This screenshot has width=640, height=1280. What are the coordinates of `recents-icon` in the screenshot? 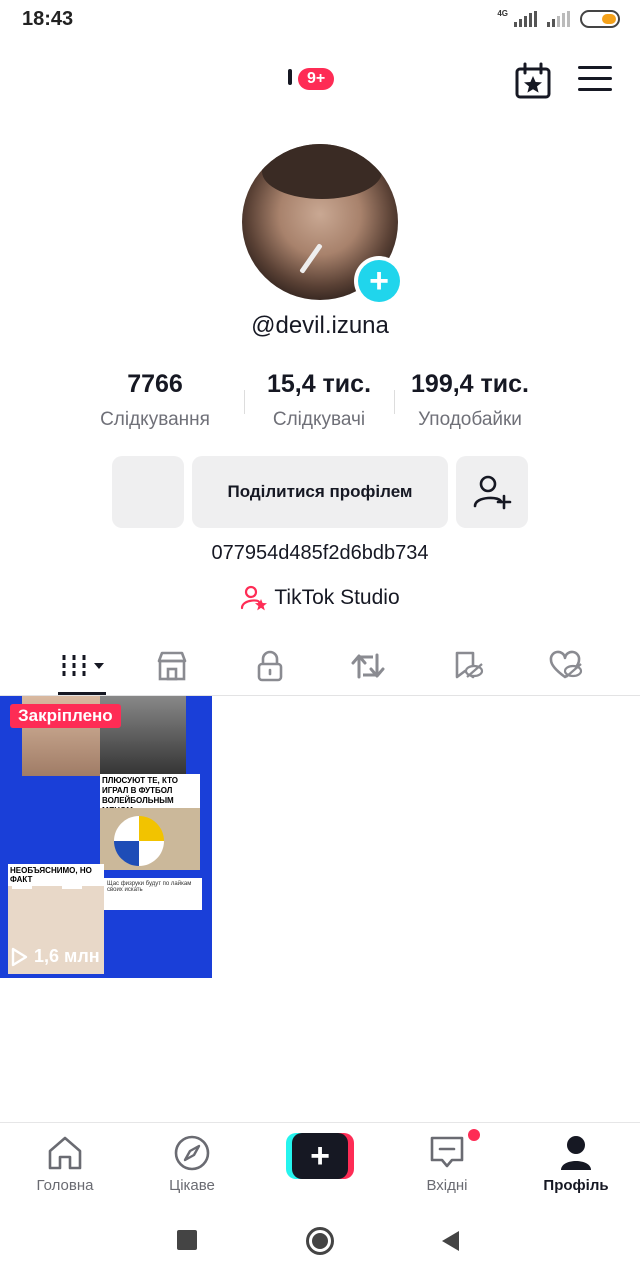 It's located at (187, 1240).